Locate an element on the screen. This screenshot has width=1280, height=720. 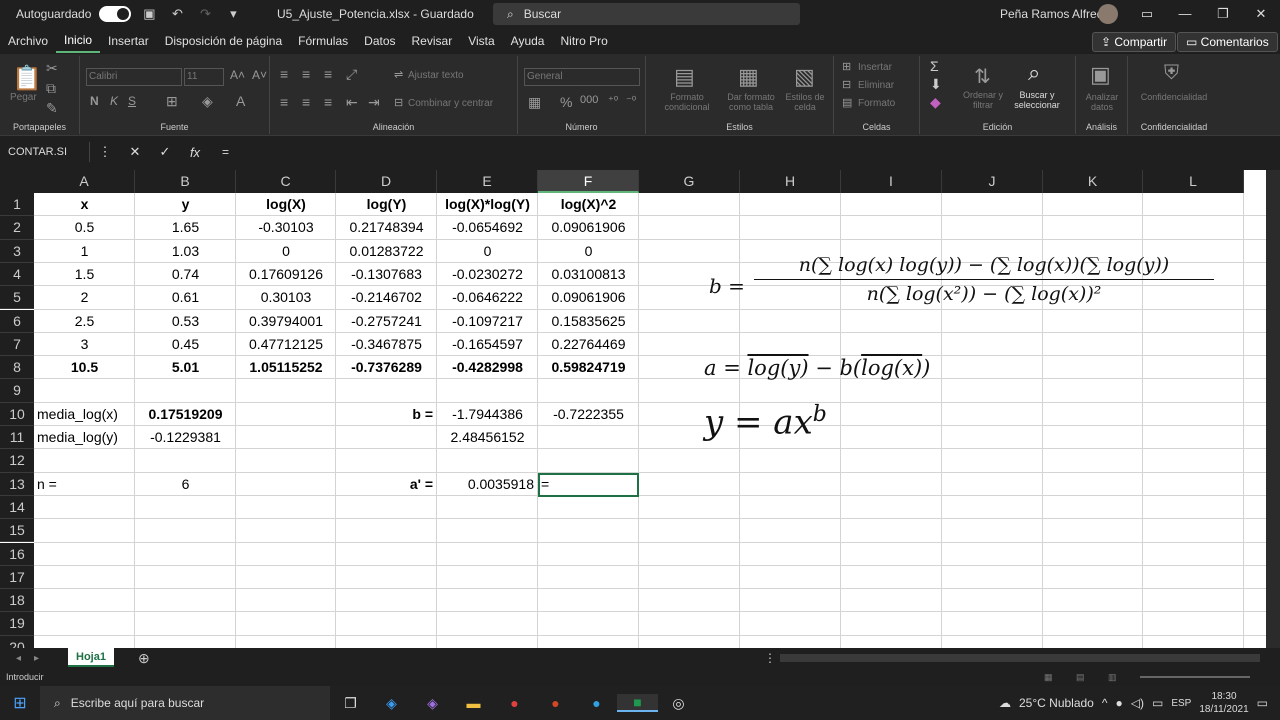
grow-font-icon: A˄ is located at coordinates (237, 75).